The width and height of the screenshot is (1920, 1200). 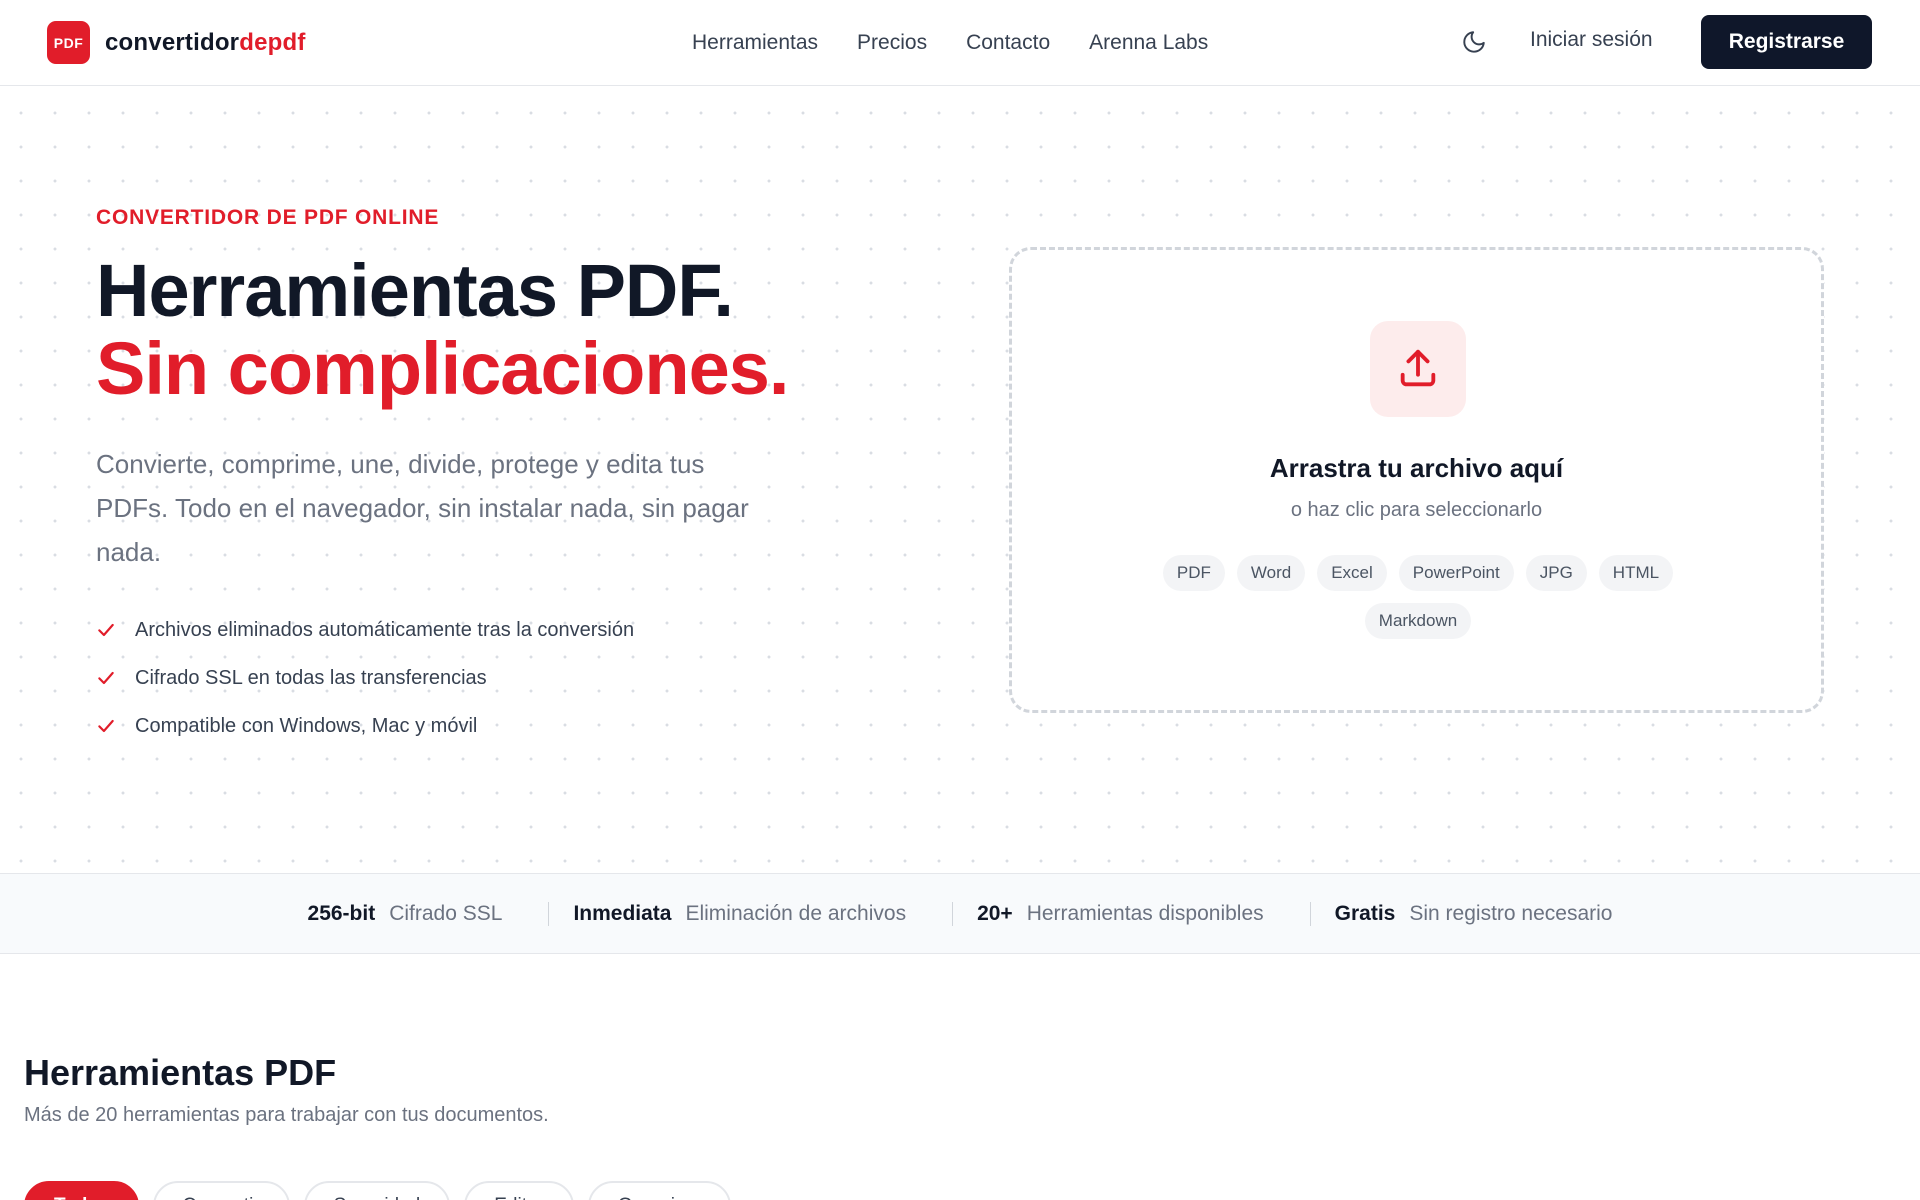 What do you see at coordinates (1511, 913) in the screenshot?
I see `stat-label: Sin registro necesario` at bounding box center [1511, 913].